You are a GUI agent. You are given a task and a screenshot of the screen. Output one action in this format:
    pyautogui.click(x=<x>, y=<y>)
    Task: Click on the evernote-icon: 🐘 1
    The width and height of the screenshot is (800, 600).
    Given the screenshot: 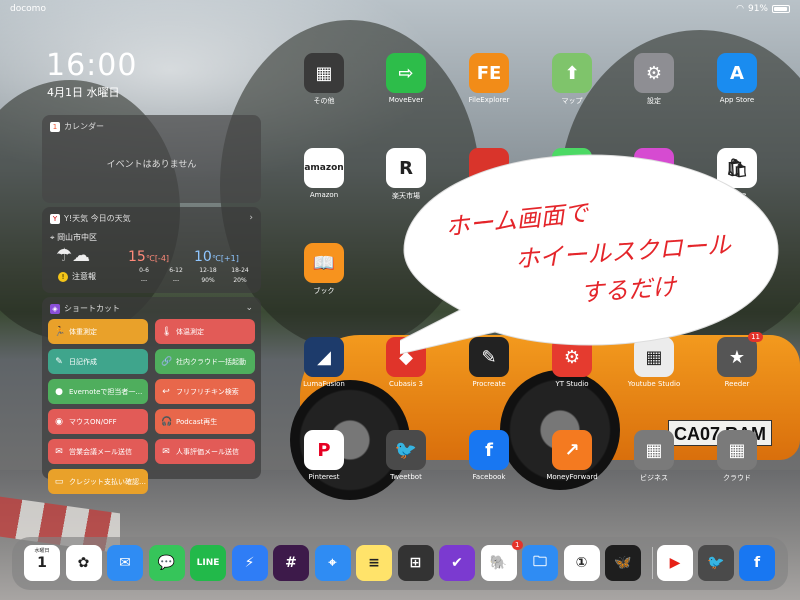 What is the action you would take?
    pyautogui.click(x=501, y=560)
    